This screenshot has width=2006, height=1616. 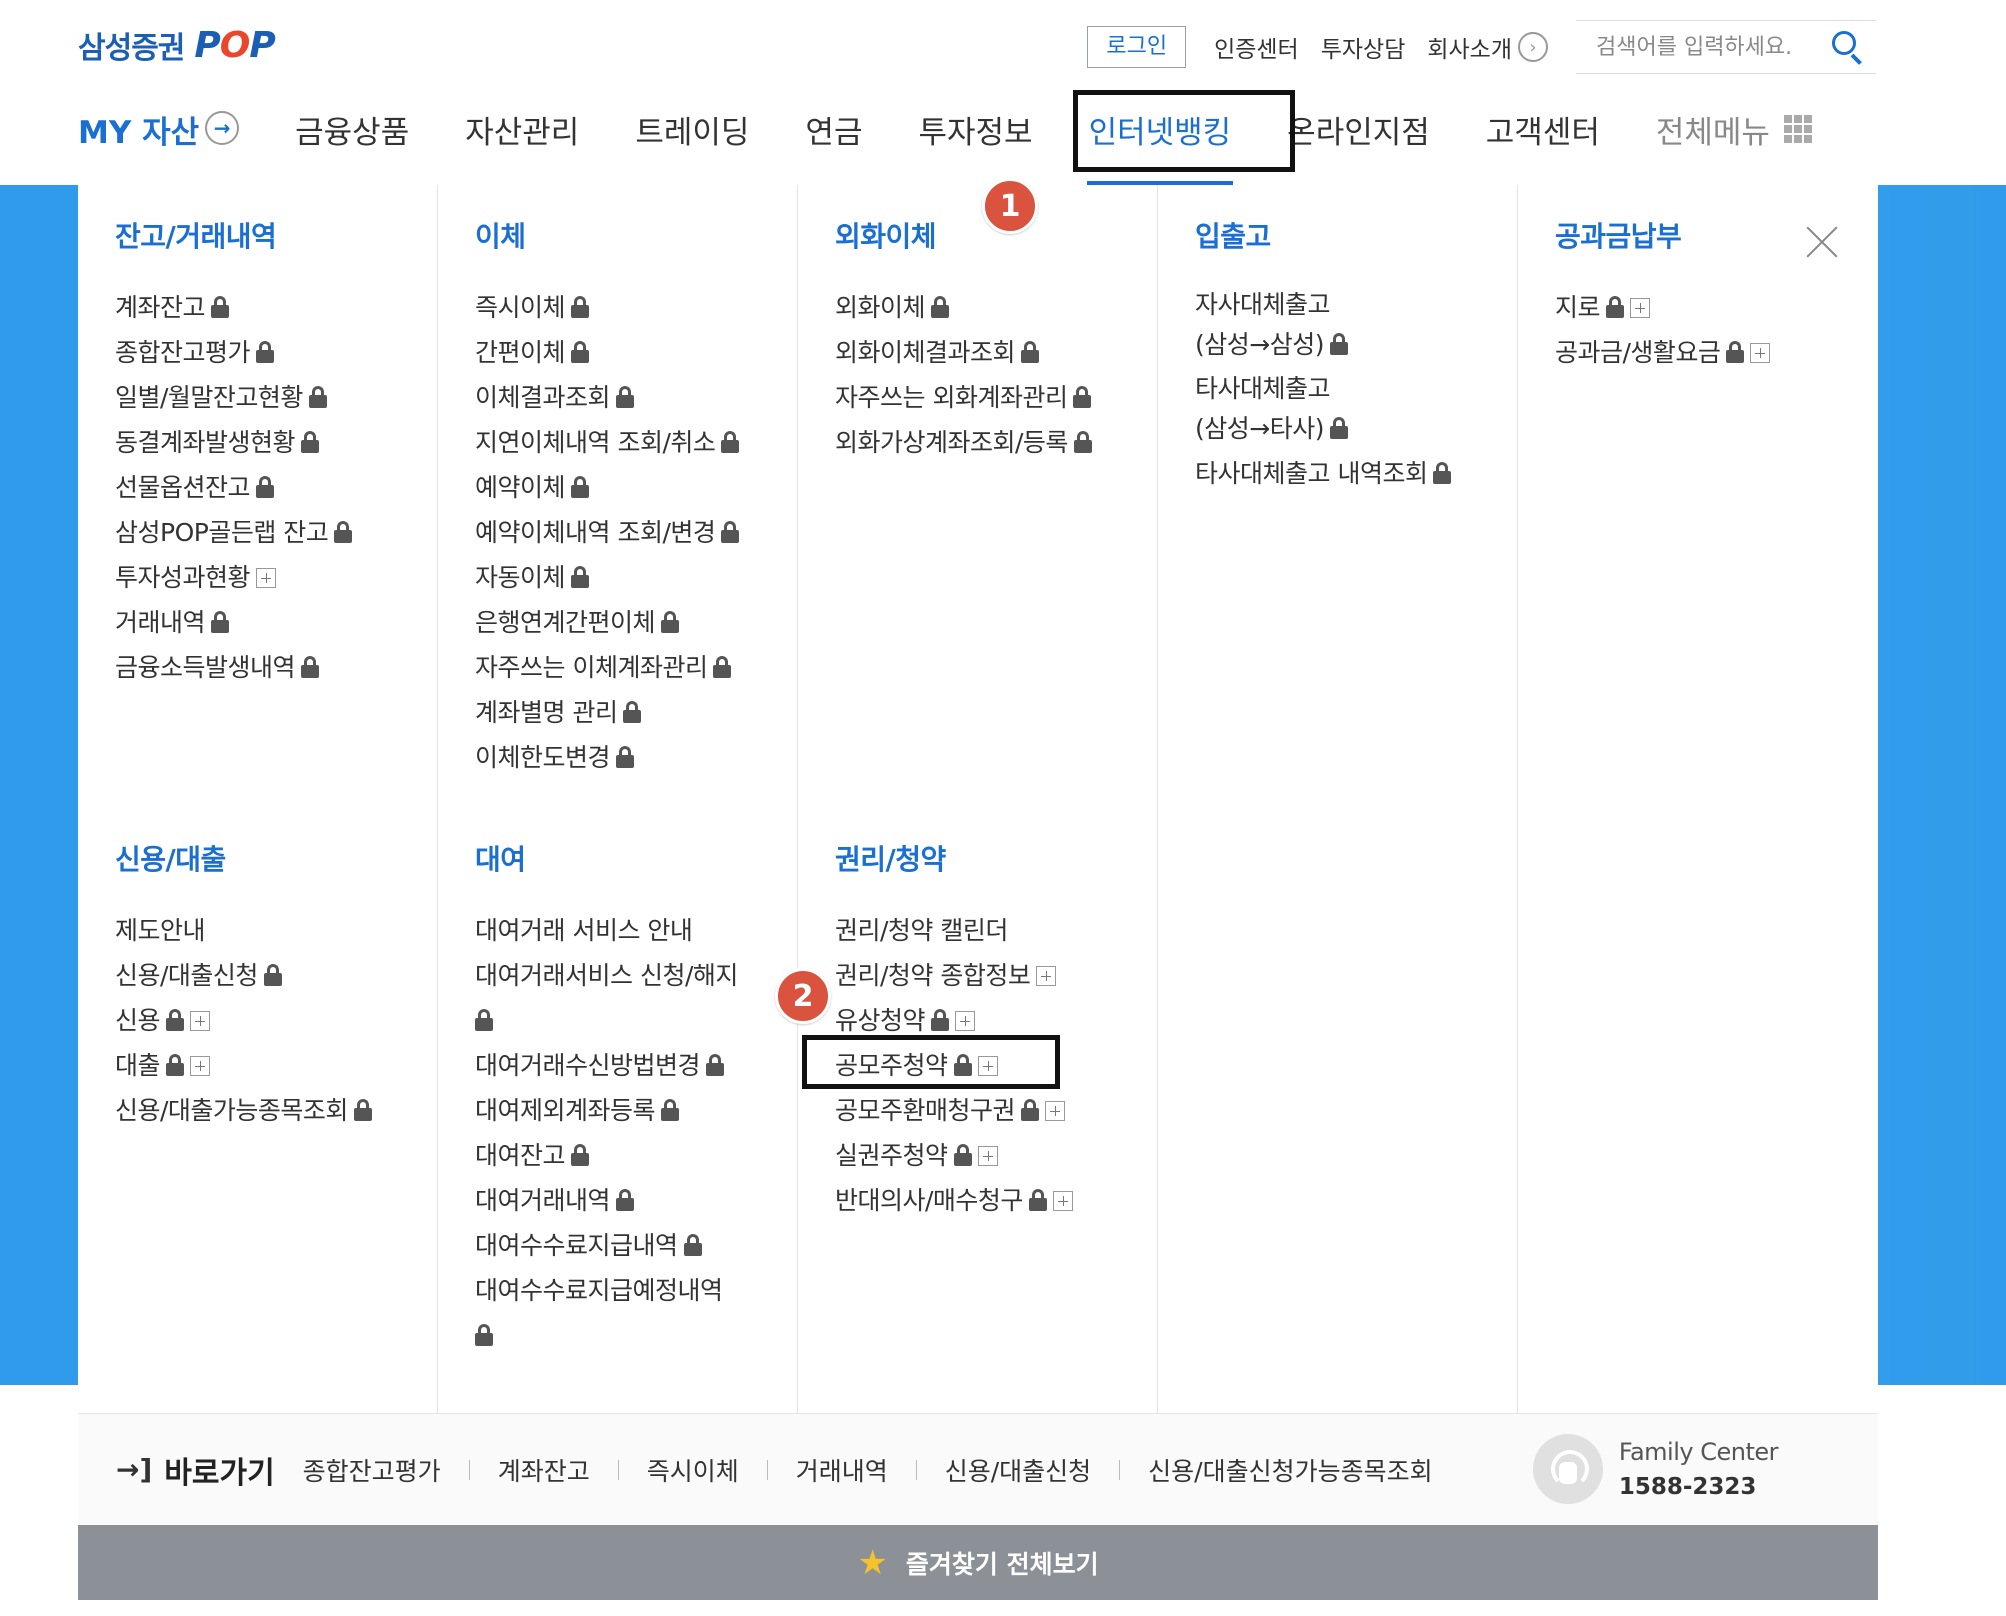 I want to click on menu-item: 대여수수료지급예정내역, so click(x=606, y=1313).